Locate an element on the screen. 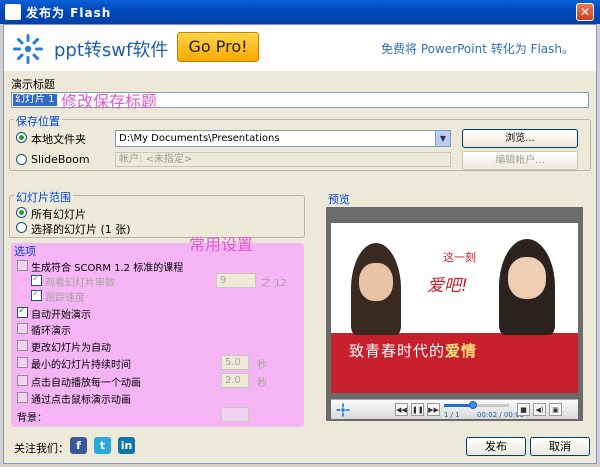 The image size is (600, 467). mouse-click-label: 通过点击鼠标演示动画 is located at coordinates (81, 400).